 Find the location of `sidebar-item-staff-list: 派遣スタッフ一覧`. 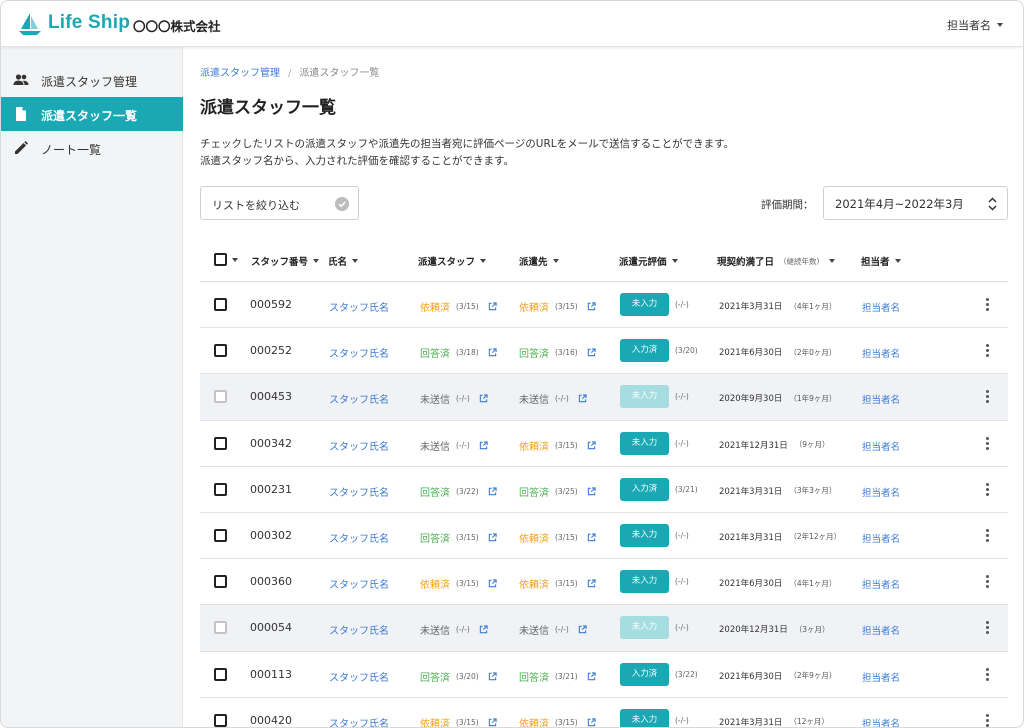

sidebar-item-staff-list: 派遣スタッフ一覧 is located at coordinates (92, 114).